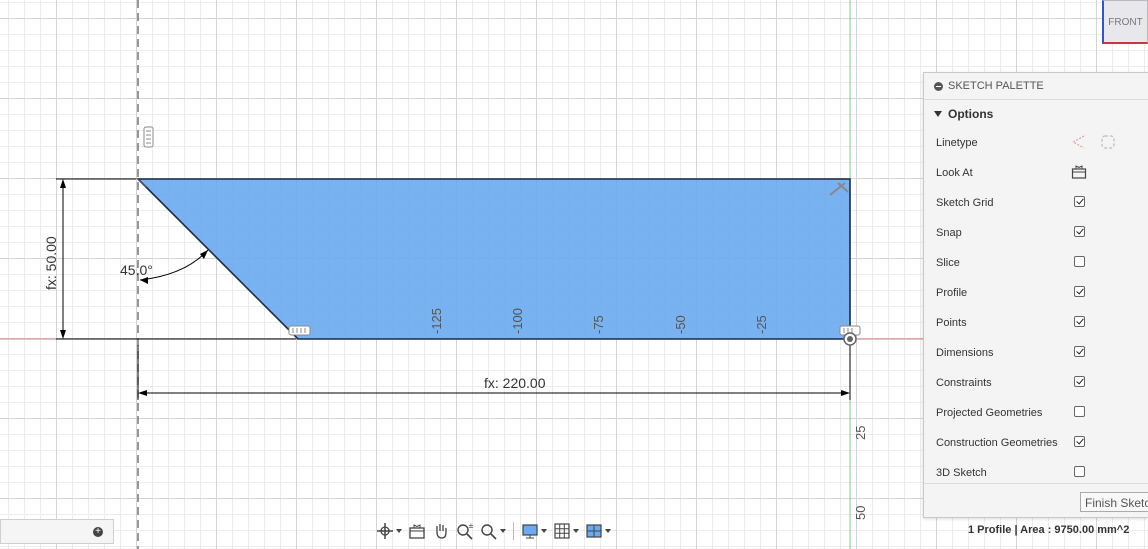 The width and height of the screenshot is (1148, 549). I want to click on points-checkbox, so click(1079, 321).